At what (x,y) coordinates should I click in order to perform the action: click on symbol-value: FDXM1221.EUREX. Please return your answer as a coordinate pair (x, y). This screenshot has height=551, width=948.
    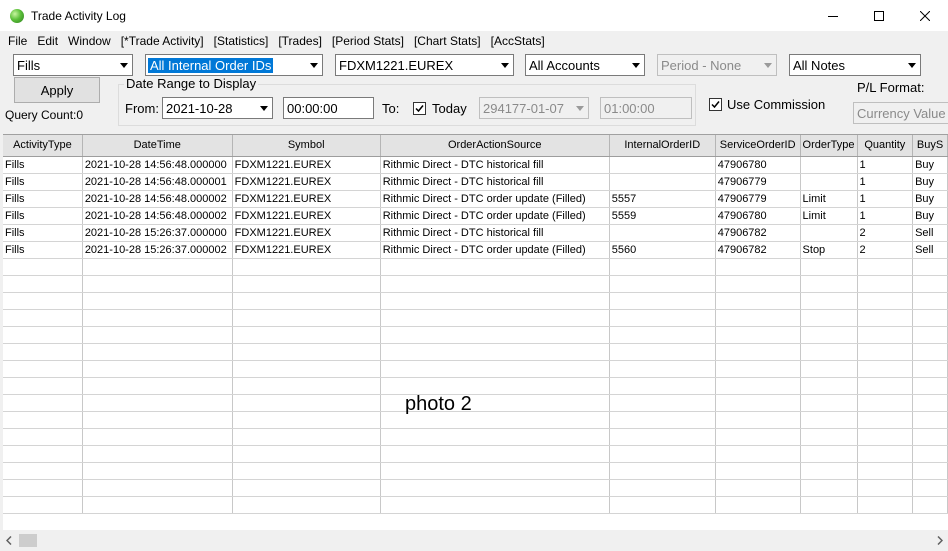
    Looking at the image, I should click on (396, 65).